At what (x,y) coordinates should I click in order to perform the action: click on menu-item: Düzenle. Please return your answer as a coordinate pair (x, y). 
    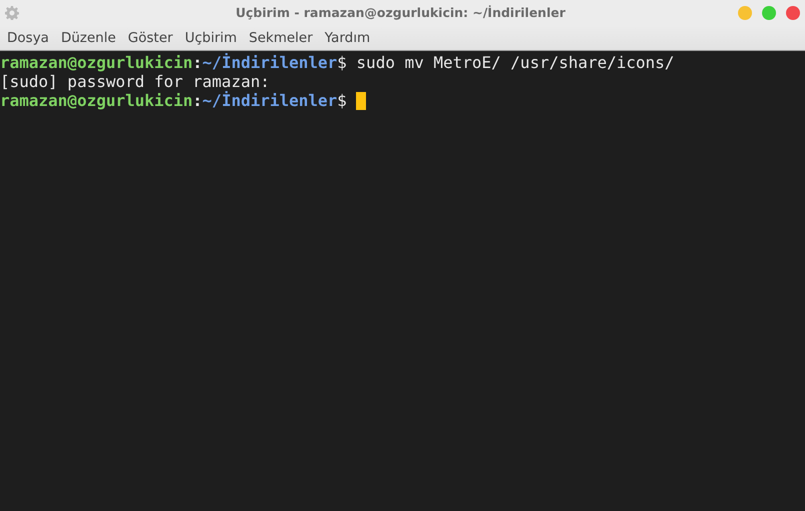
    Looking at the image, I should click on (88, 38).